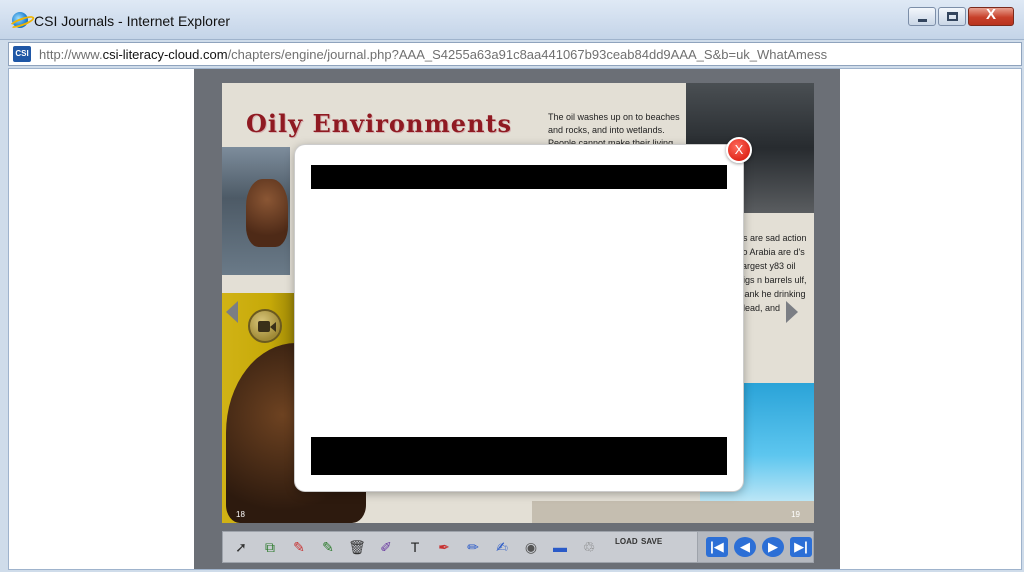  Describe the element at coordinates (379, 123) in the screenshot. I see `page-title: Oily Environments` at that location.